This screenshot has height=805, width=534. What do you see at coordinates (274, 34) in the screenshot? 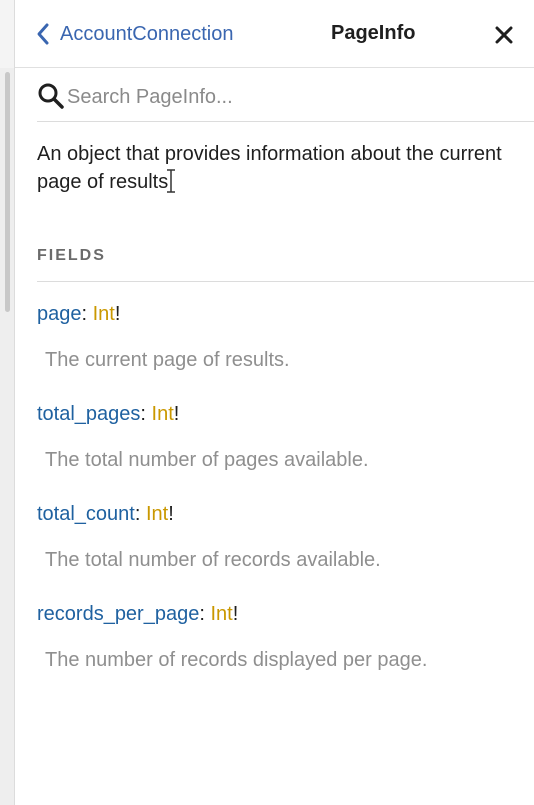
I see `doc-explorer-header: AccountConnection PageInfo` at bounding box center [274, 34].